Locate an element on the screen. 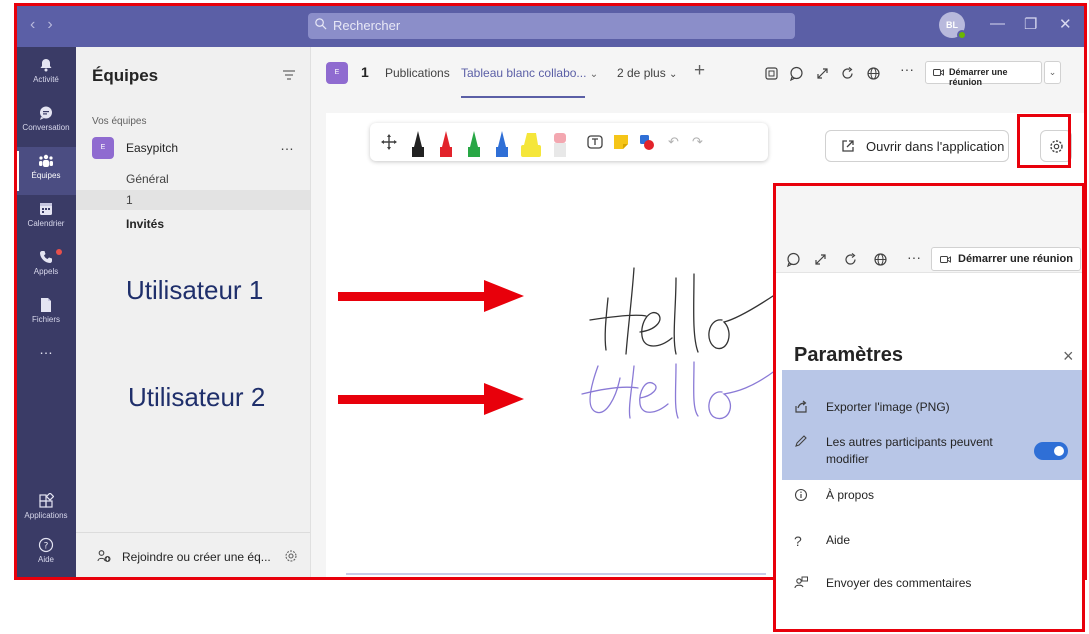 The image size is (1089, 634). start-meeting-button: Démarrer une réunion is located at coordinates (1006, 259).